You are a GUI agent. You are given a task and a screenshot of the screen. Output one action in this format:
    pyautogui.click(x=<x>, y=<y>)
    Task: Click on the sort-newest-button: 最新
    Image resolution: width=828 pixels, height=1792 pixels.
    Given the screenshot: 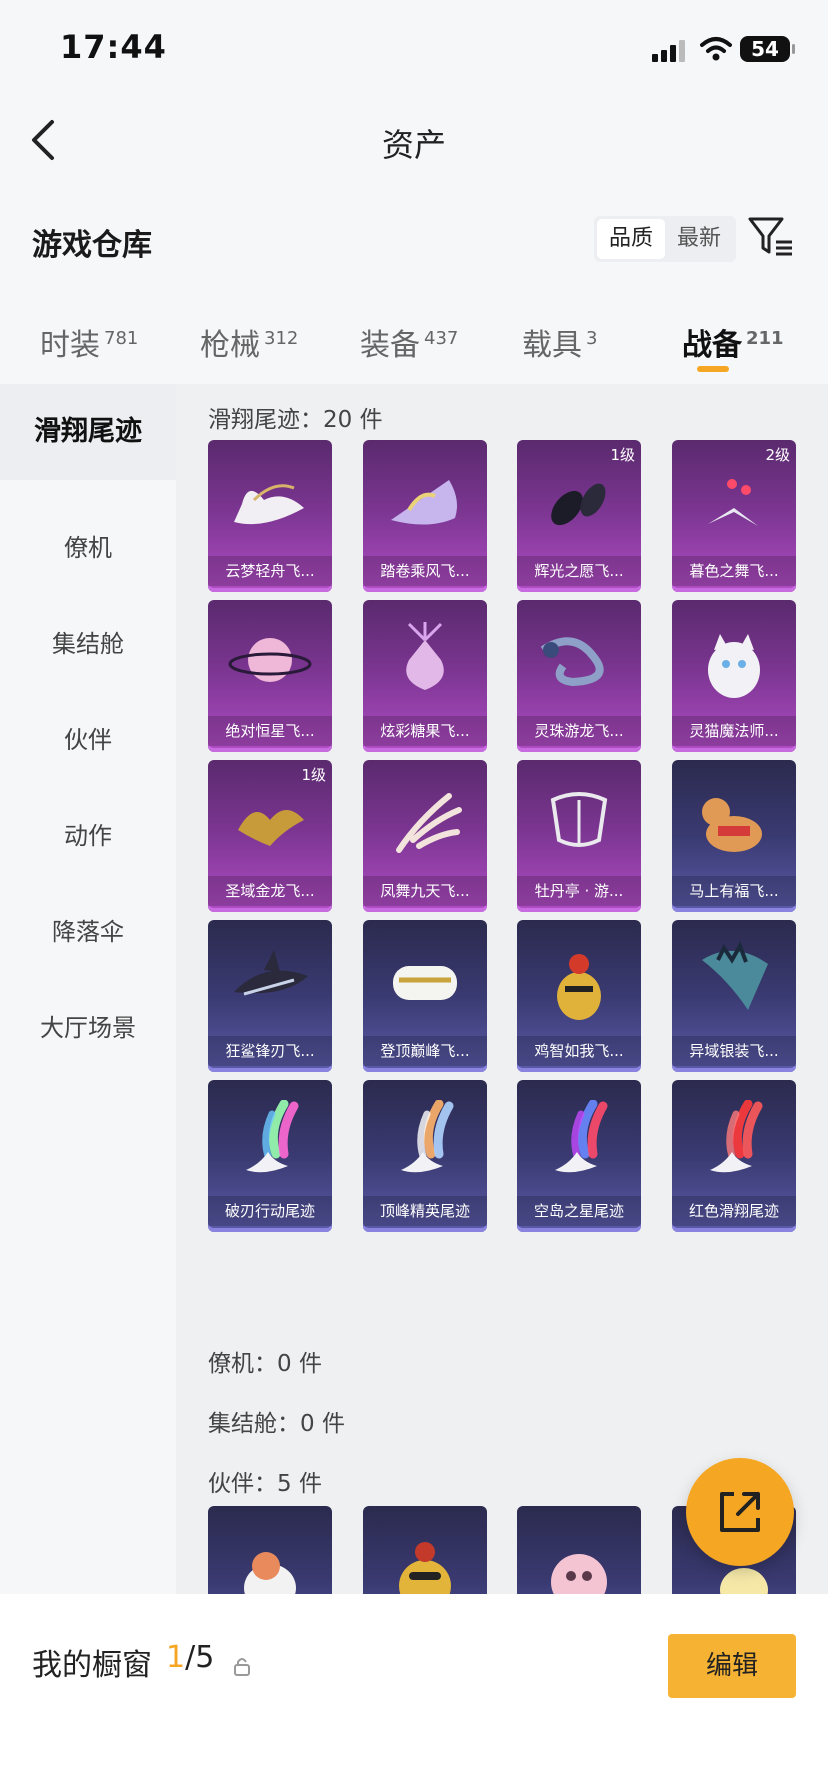 What is the action you would take?
    pyautogui.click(x=699, y=239)
    